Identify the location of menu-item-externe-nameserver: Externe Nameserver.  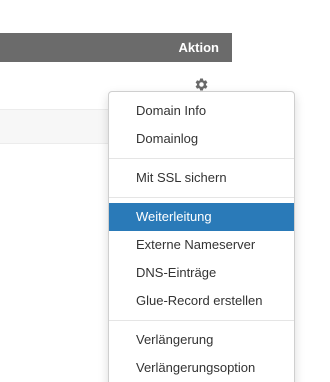
(201, 245).